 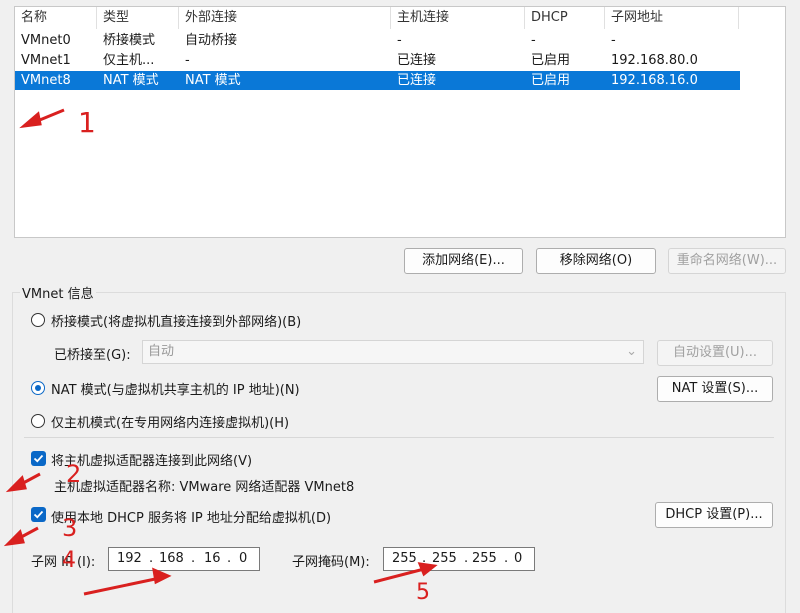 I want to click on annotation-5: 5, so click(x=423, y=592).